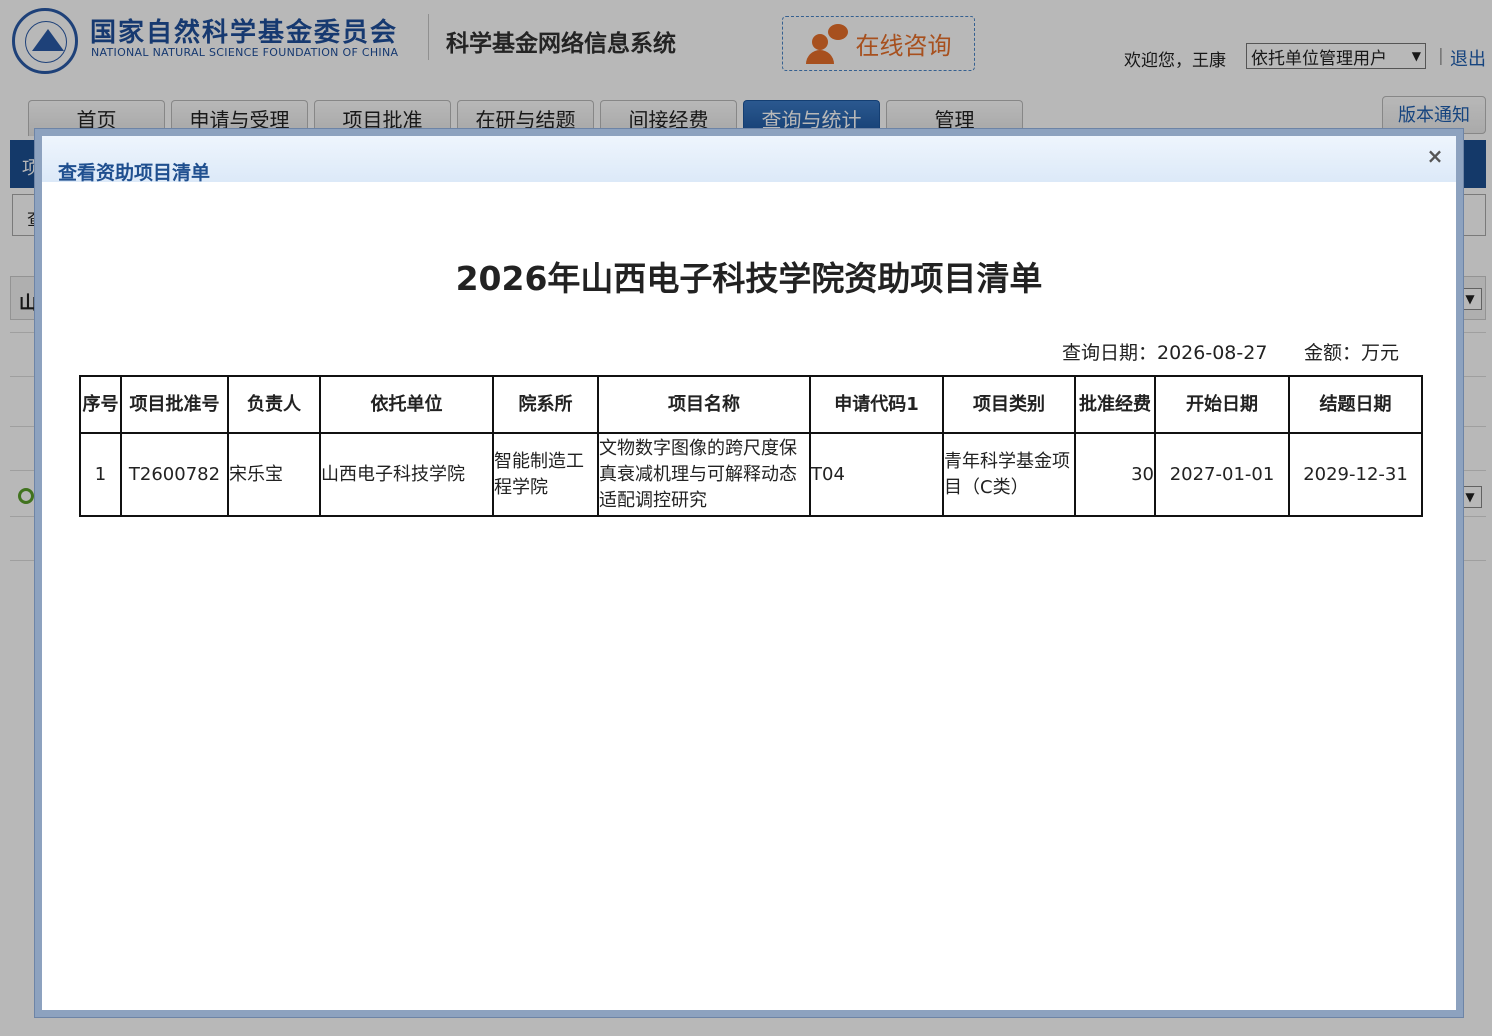  I want to click on column-header: 依托单位, so click(406, 404).